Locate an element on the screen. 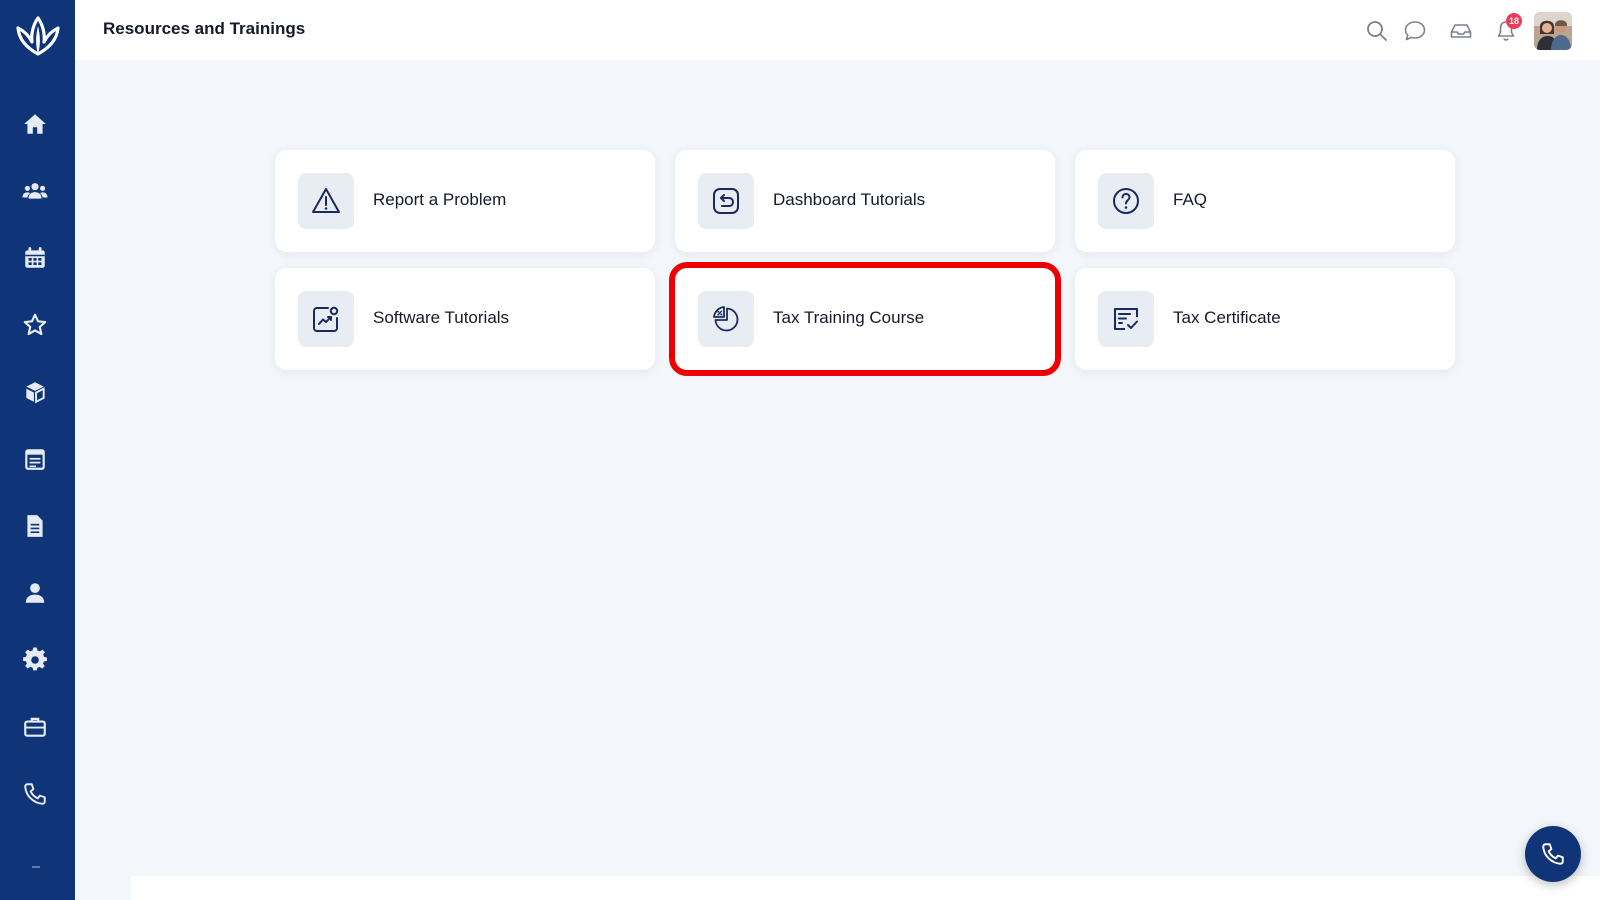 The height and width of the screenshot is (900, 1600). sidebar-item-home is located at coordinates (35, 124).